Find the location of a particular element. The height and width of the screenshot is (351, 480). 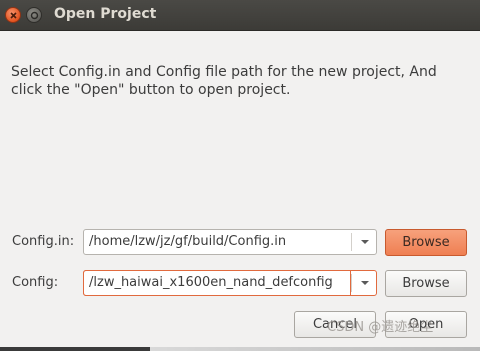

config-in-dropdown-button is located at coordinates (364, 242).